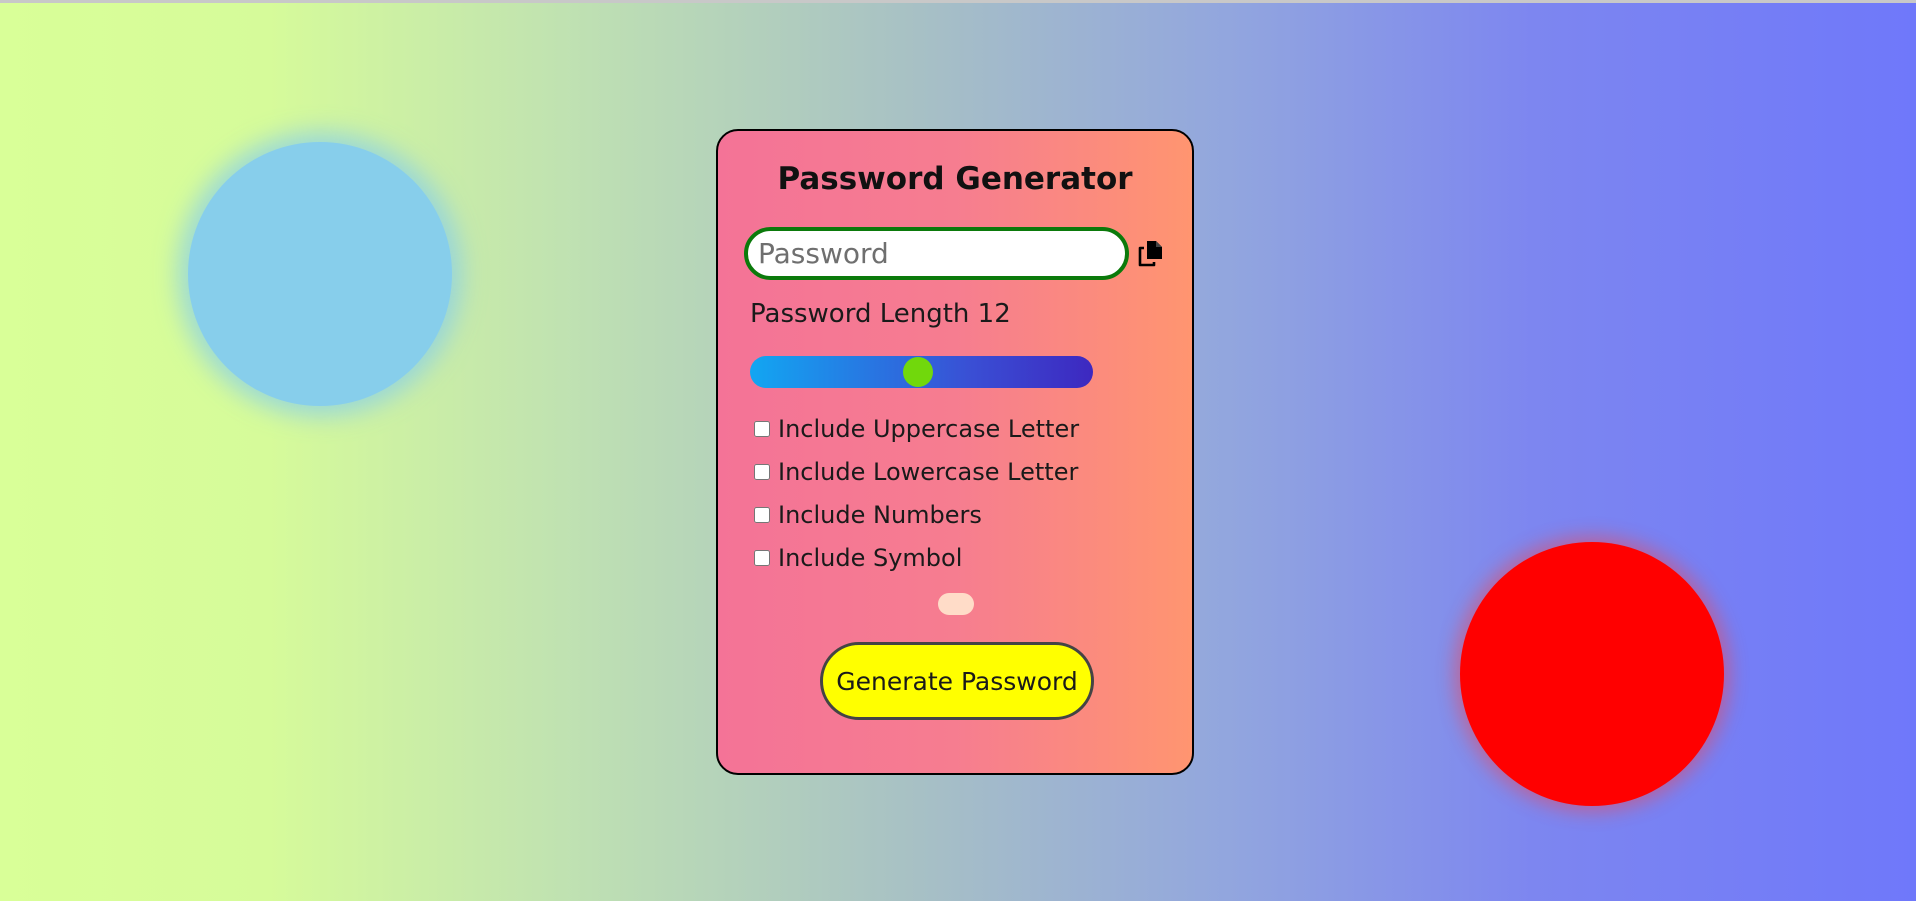 This screenshot has height=901, width=1916. I want to click on password-length-row: Password Length 12, so click(880, 314).